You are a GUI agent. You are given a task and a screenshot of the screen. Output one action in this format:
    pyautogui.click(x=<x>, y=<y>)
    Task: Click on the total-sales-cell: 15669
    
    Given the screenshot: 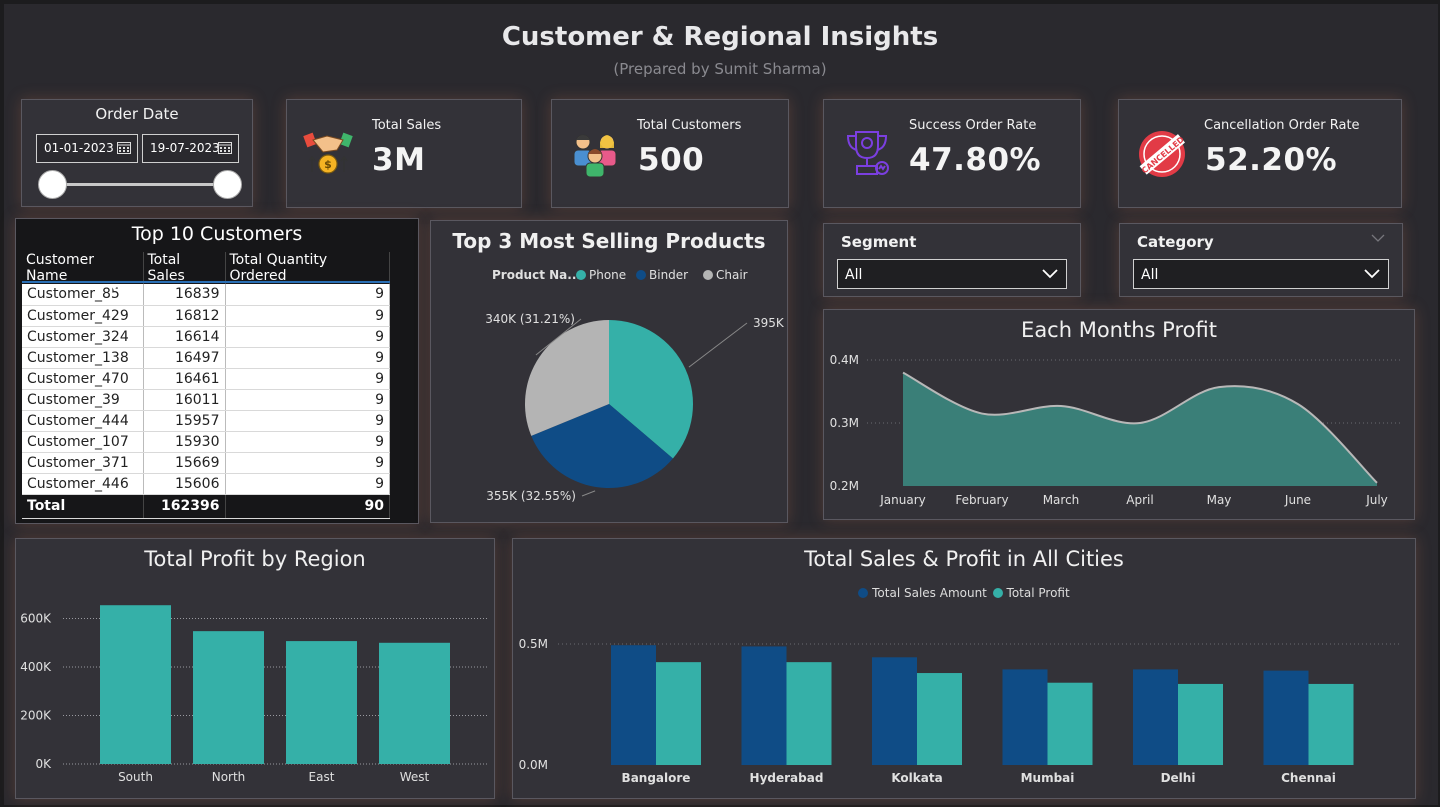 What is the action you would take?
    pyautogui.click(x=184, y=463)
    